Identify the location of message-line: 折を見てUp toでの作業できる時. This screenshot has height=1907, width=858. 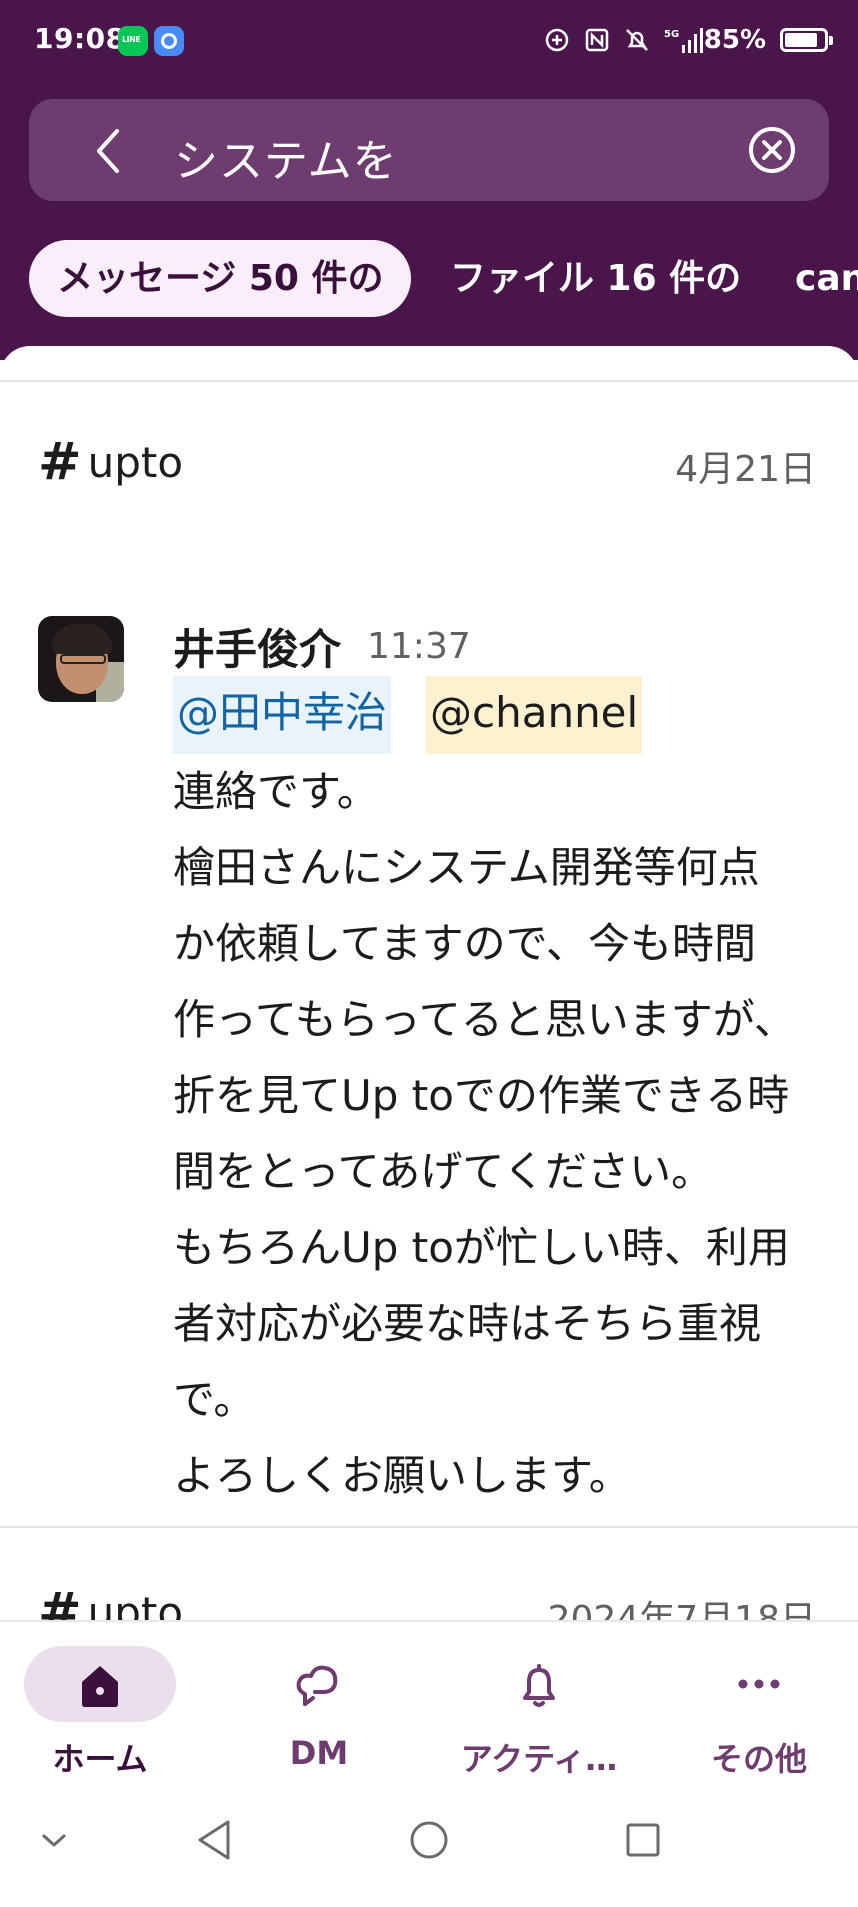
(481, 1095).